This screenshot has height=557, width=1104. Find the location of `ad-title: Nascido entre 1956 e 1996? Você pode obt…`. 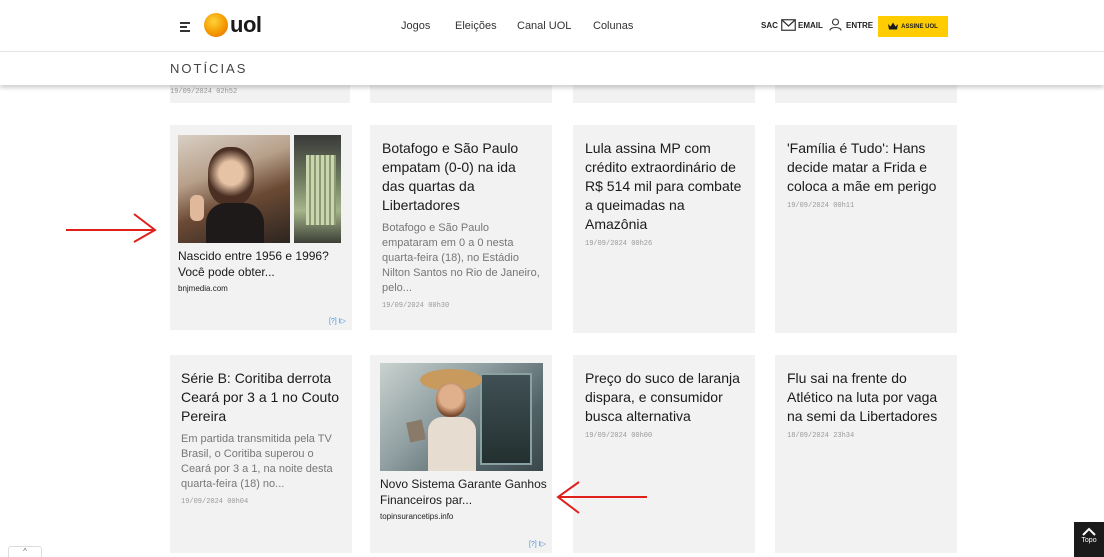

ad-title: Nascido entre 1956 e 1996? Você pode obt… is located at coordinates (253, 264).